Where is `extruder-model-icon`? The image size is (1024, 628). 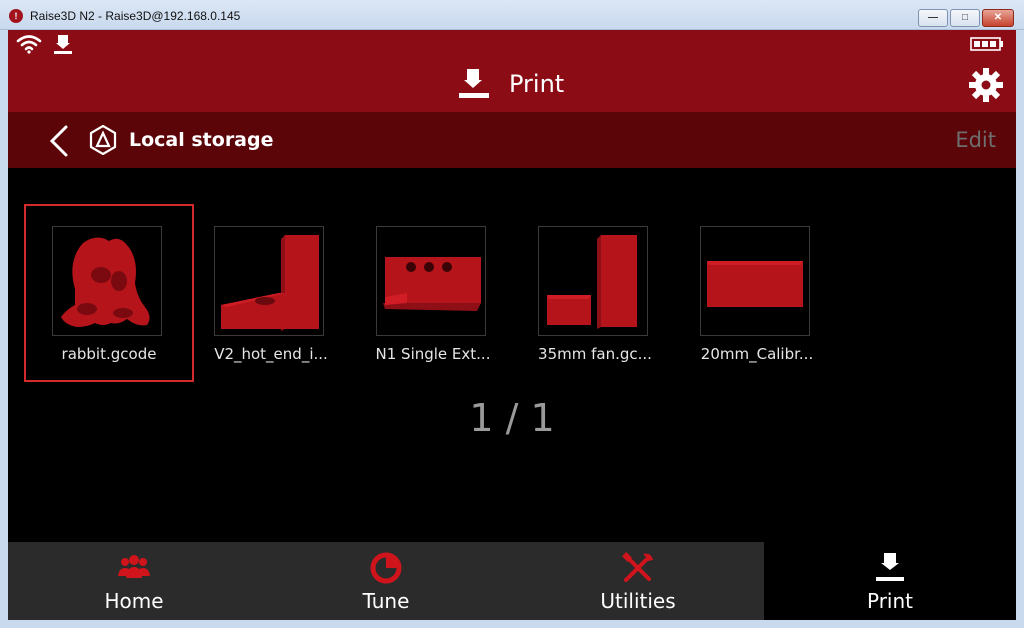 extruder-model-icon is located at coordinates (432, 284).